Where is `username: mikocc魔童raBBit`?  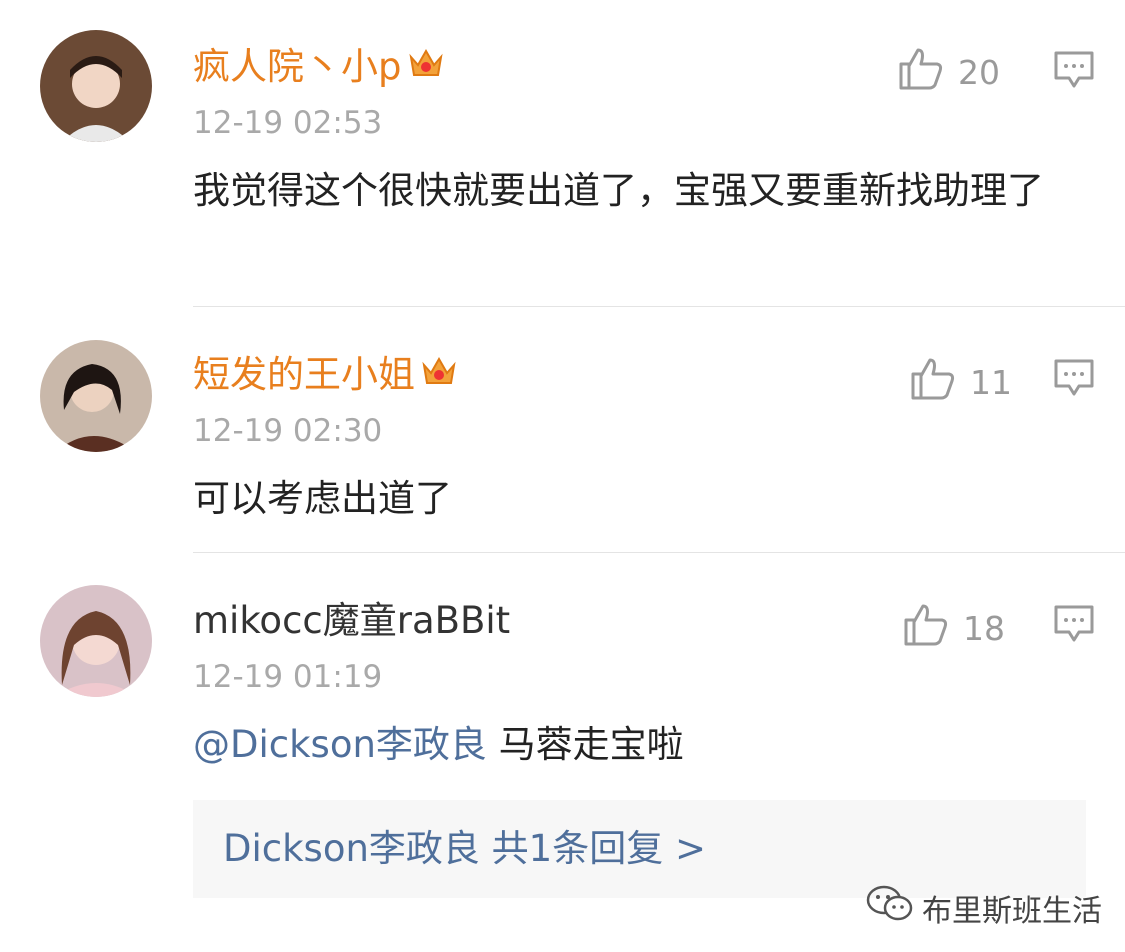 username: mikocc魔童raBBit is located at coordinates (351, 621).